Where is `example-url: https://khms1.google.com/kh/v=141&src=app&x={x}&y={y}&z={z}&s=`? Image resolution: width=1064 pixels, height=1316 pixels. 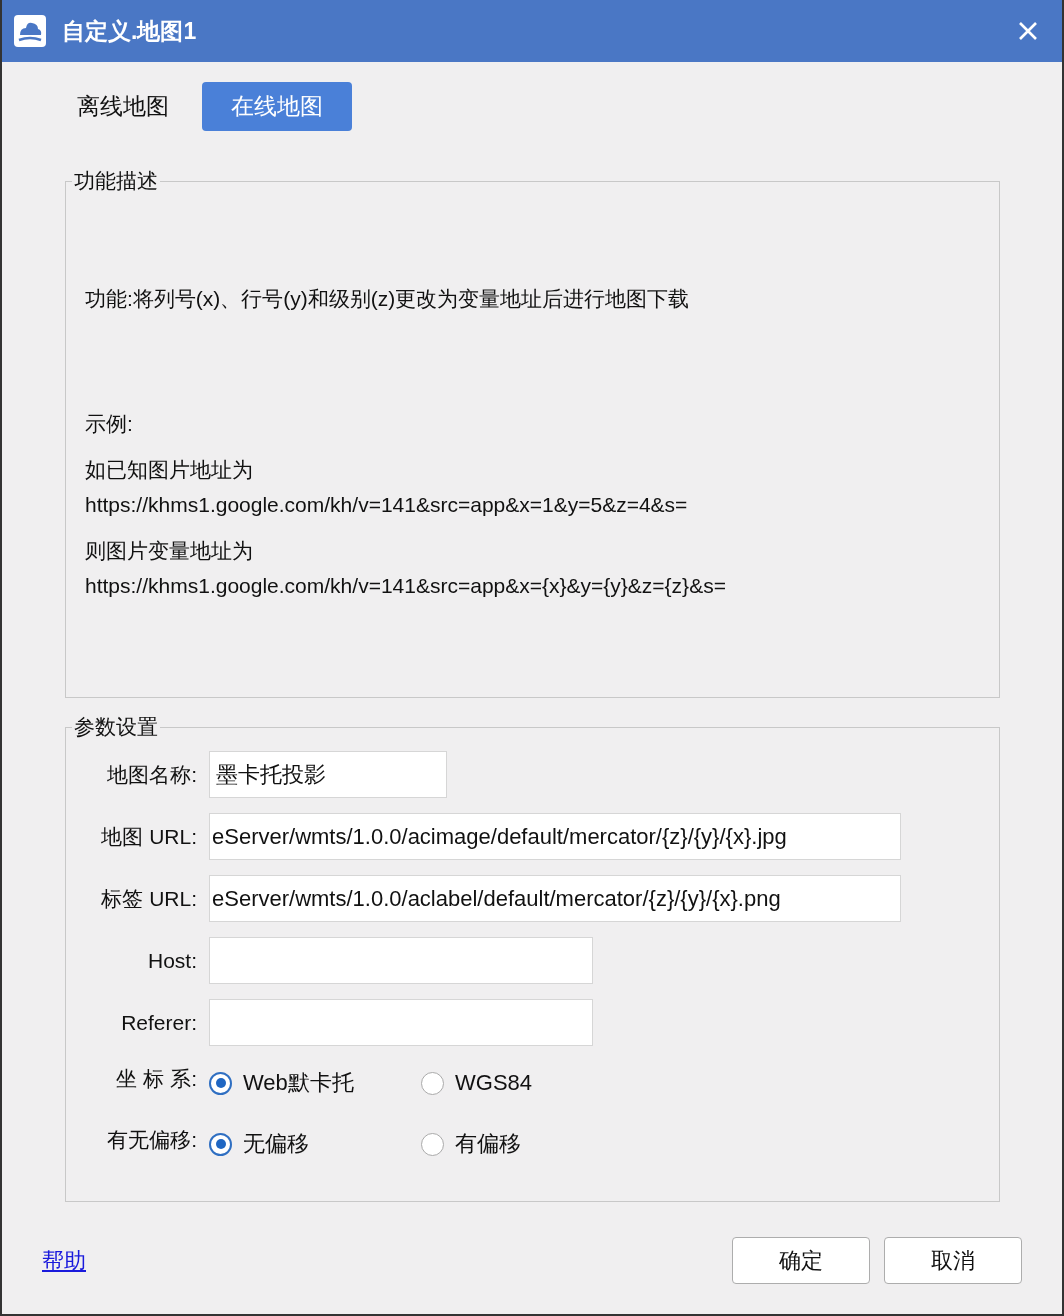 example-url: https://khms1.google.com/kh/v=141&src=app&x={x}&y={y}&z={z}&s= is located at coordinates (406, 586).